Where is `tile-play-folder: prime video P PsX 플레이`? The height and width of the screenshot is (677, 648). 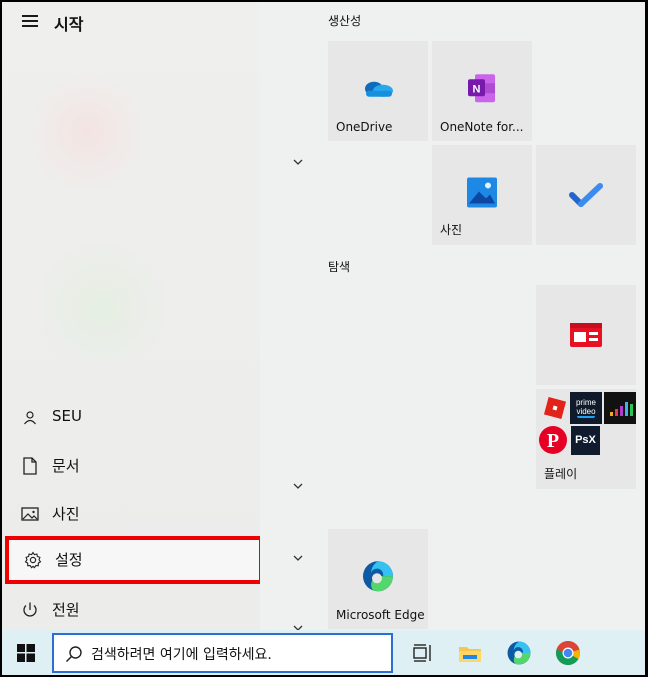 tile-play-folder: prime video P PsX 플레이 is located at coordinates (586, 439).